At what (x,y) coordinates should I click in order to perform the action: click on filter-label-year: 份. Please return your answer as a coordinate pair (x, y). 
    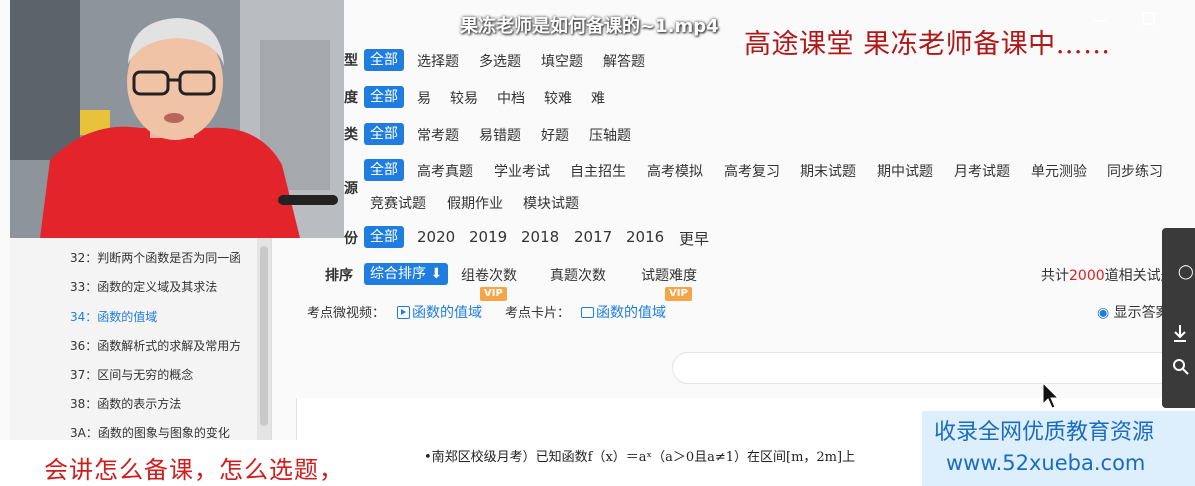
    Looking at the image, I should click on (351, 239).